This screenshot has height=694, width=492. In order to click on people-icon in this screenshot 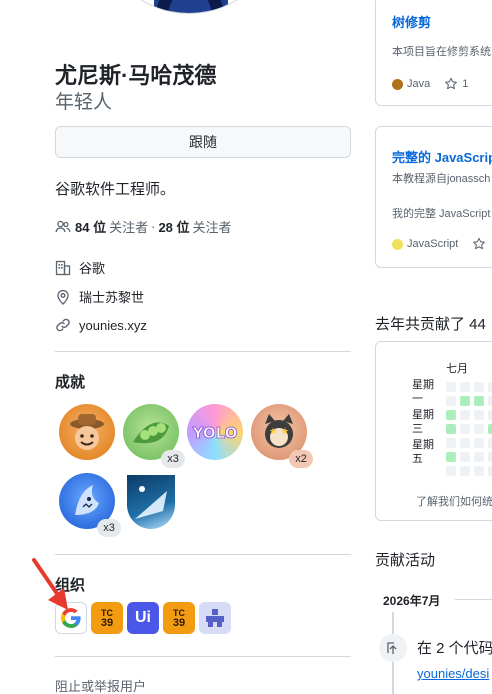, I will do `click(63, 227)`.